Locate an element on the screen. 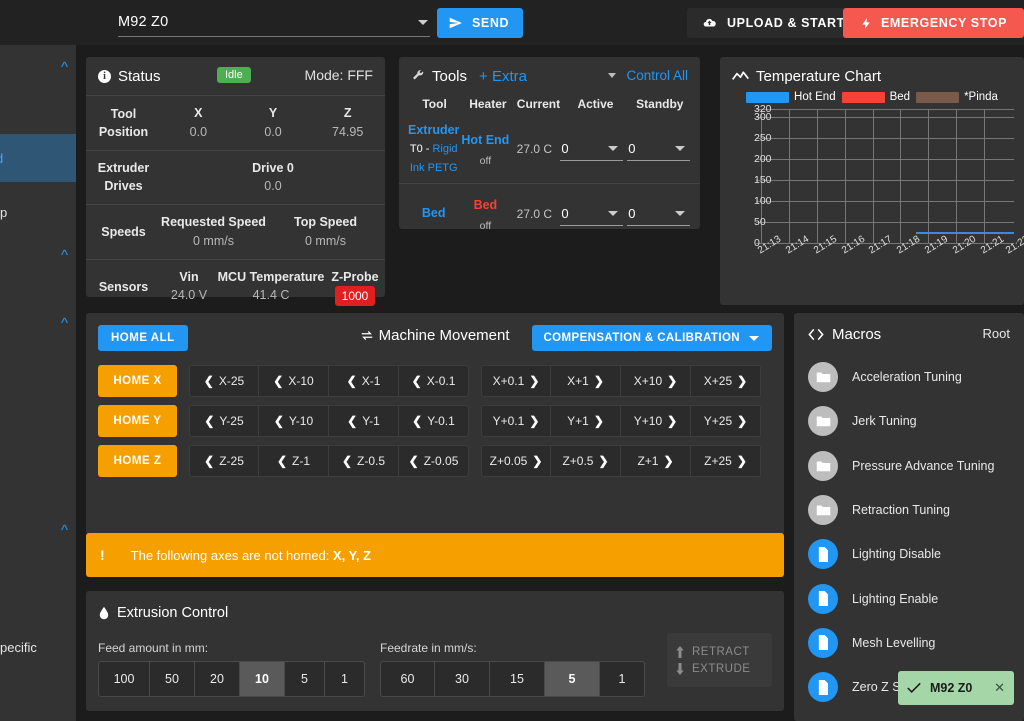 The image size is (1024, 721). jog-z-plus-1: Z+1 ❯ is located at coordinates (656, 461).